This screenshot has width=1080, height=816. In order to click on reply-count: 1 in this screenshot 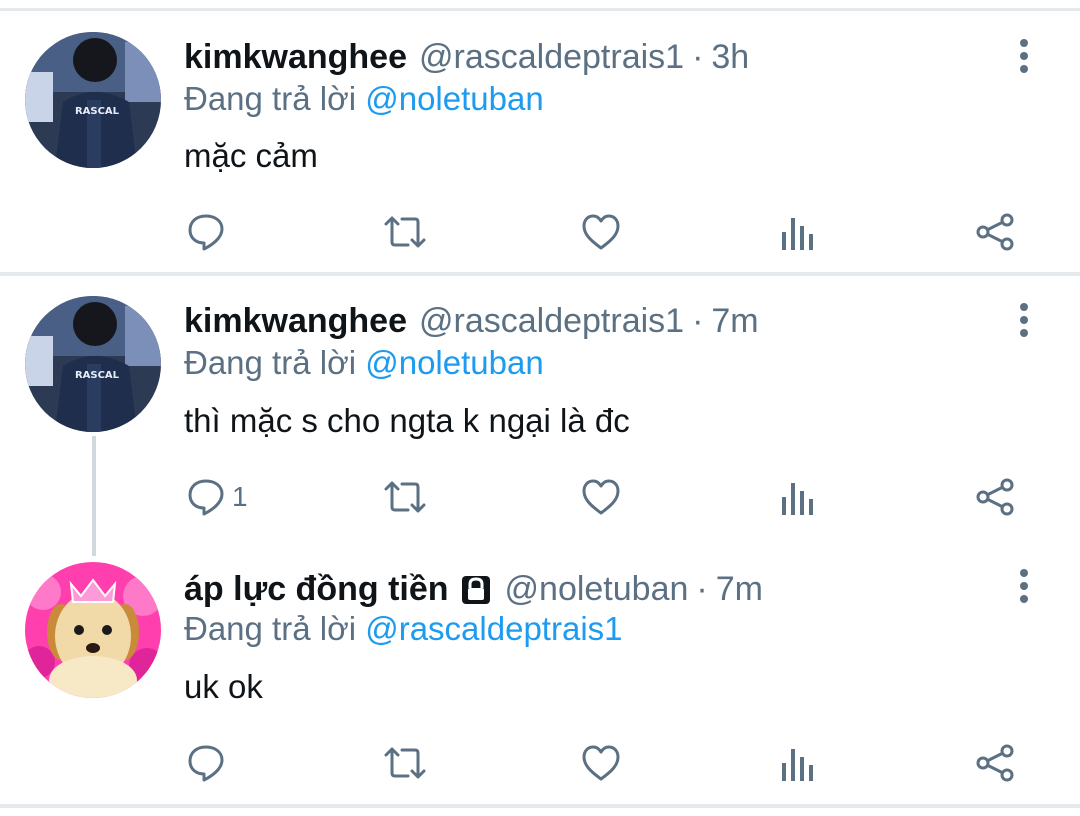, I will do `click(240, 496)`.